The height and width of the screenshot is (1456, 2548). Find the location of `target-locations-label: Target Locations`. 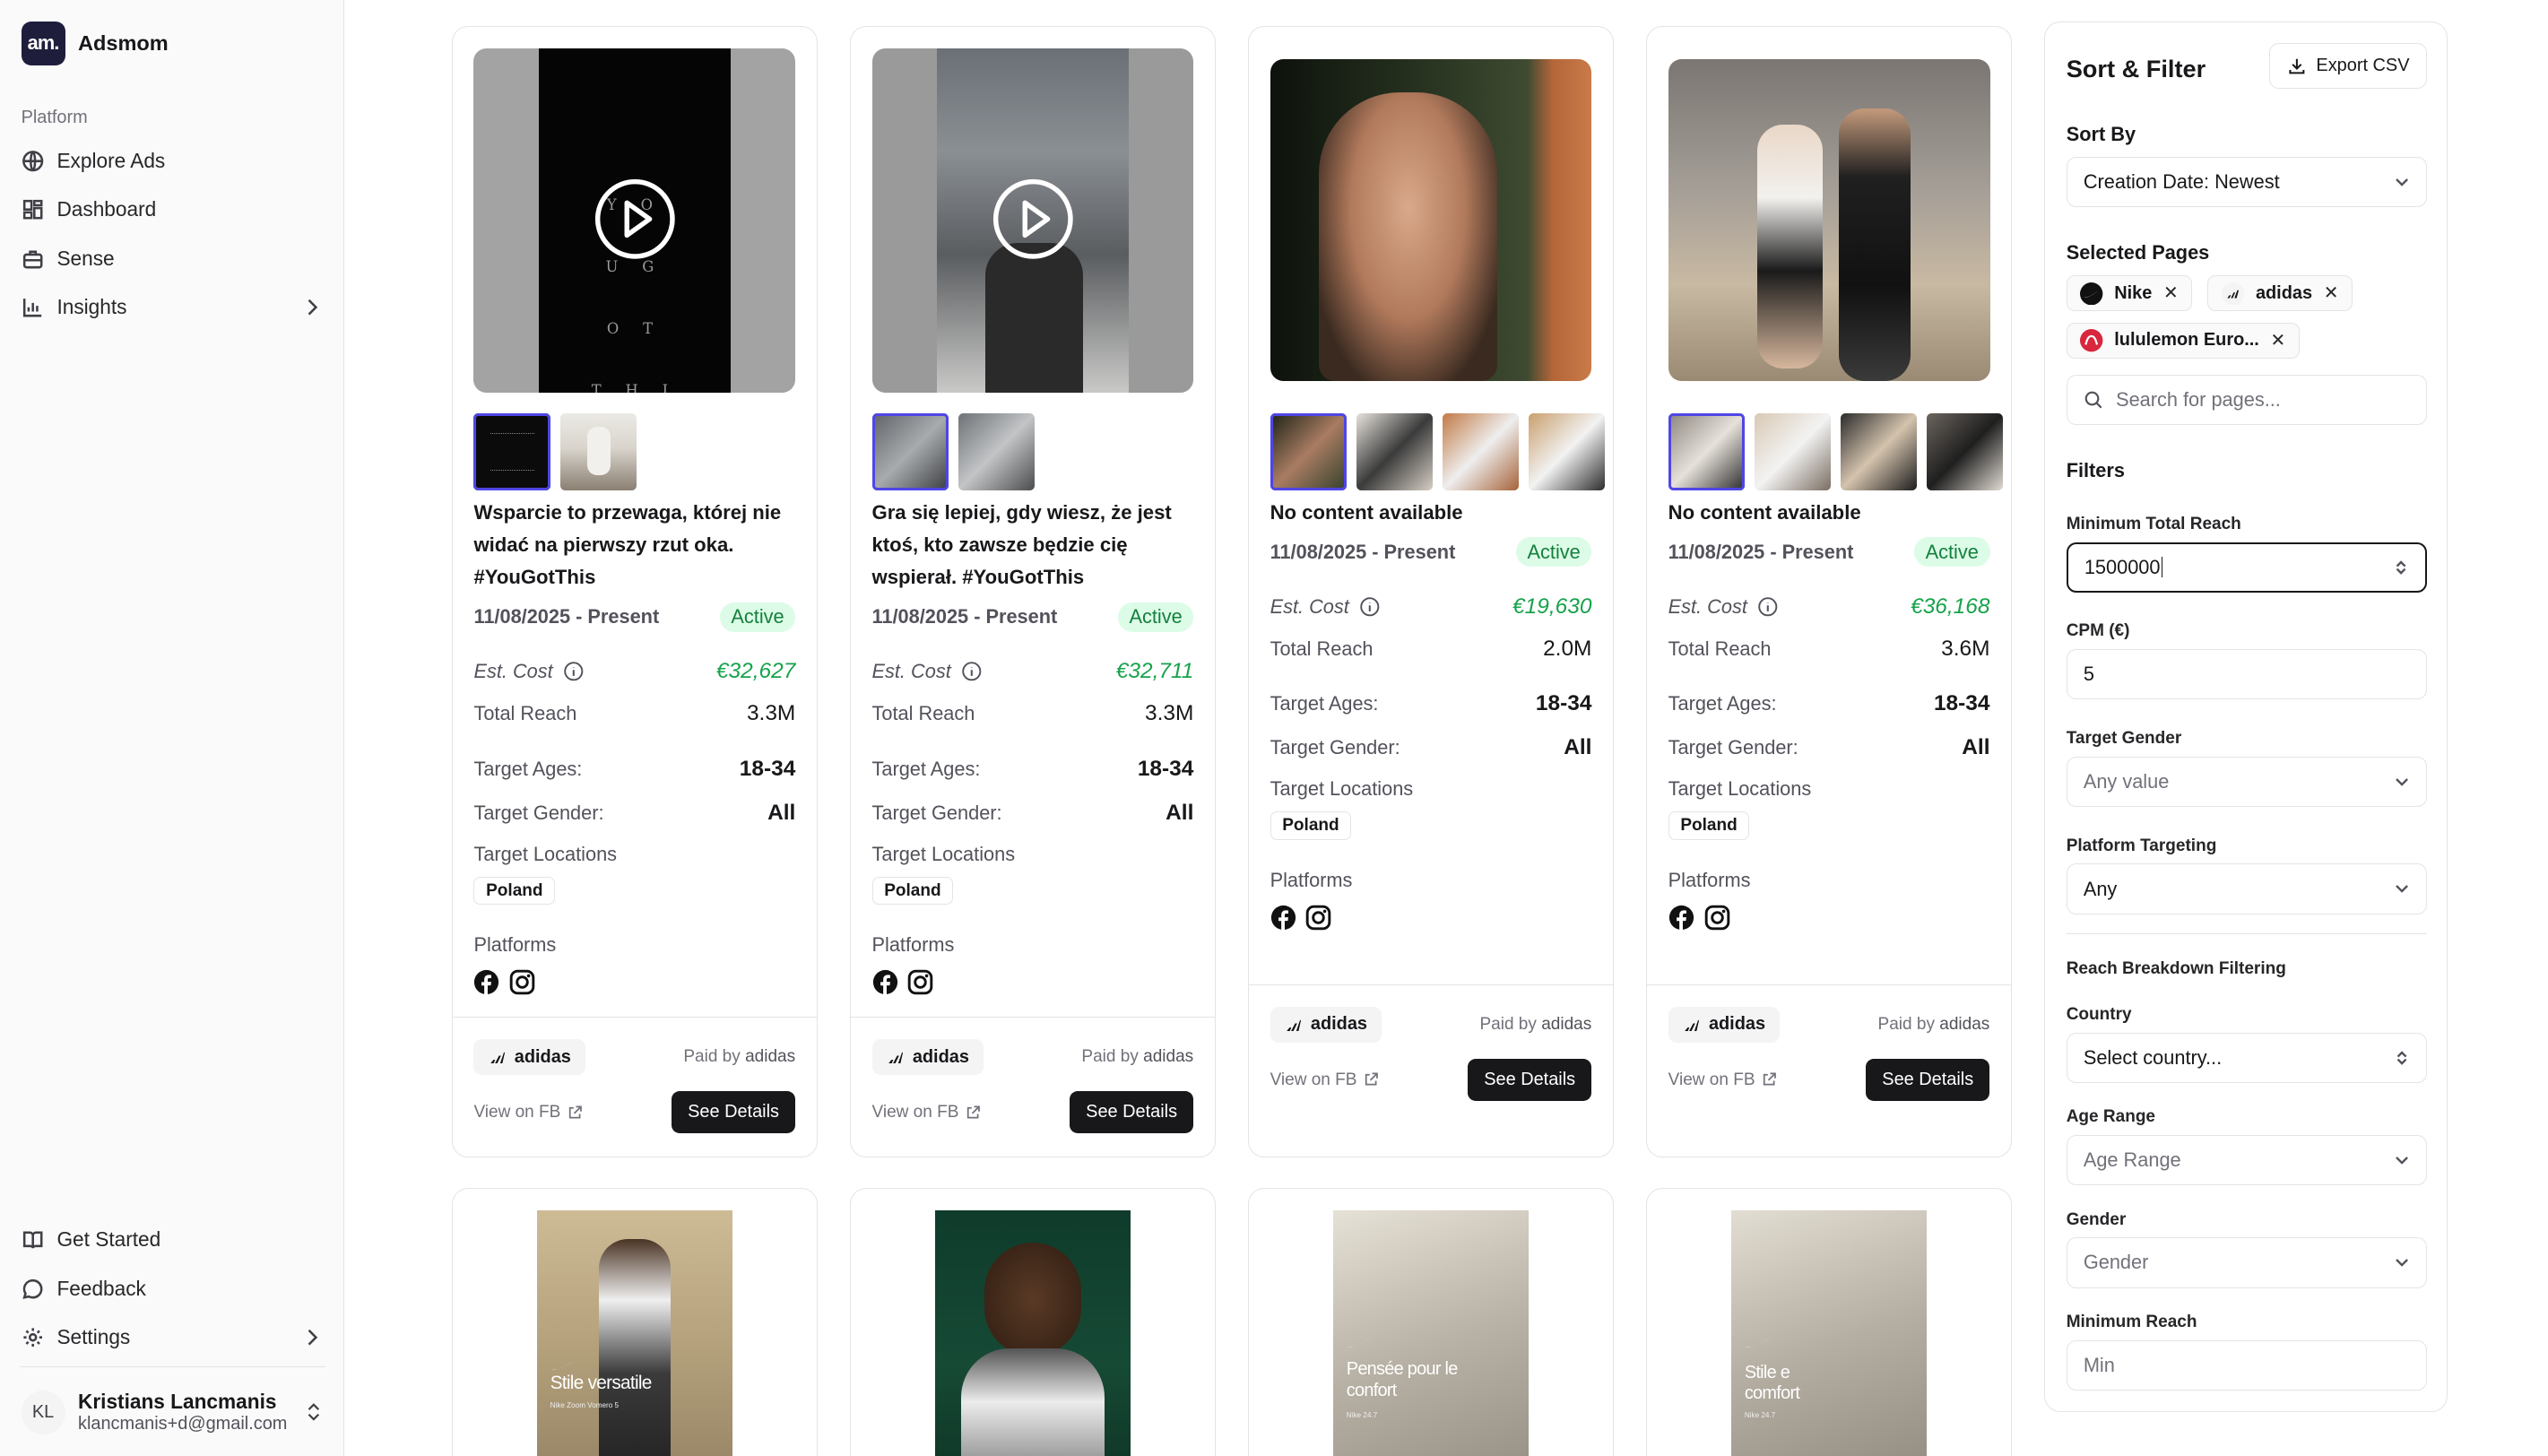

target-locations-label: Target Locations is located at coordinates (545, 854).